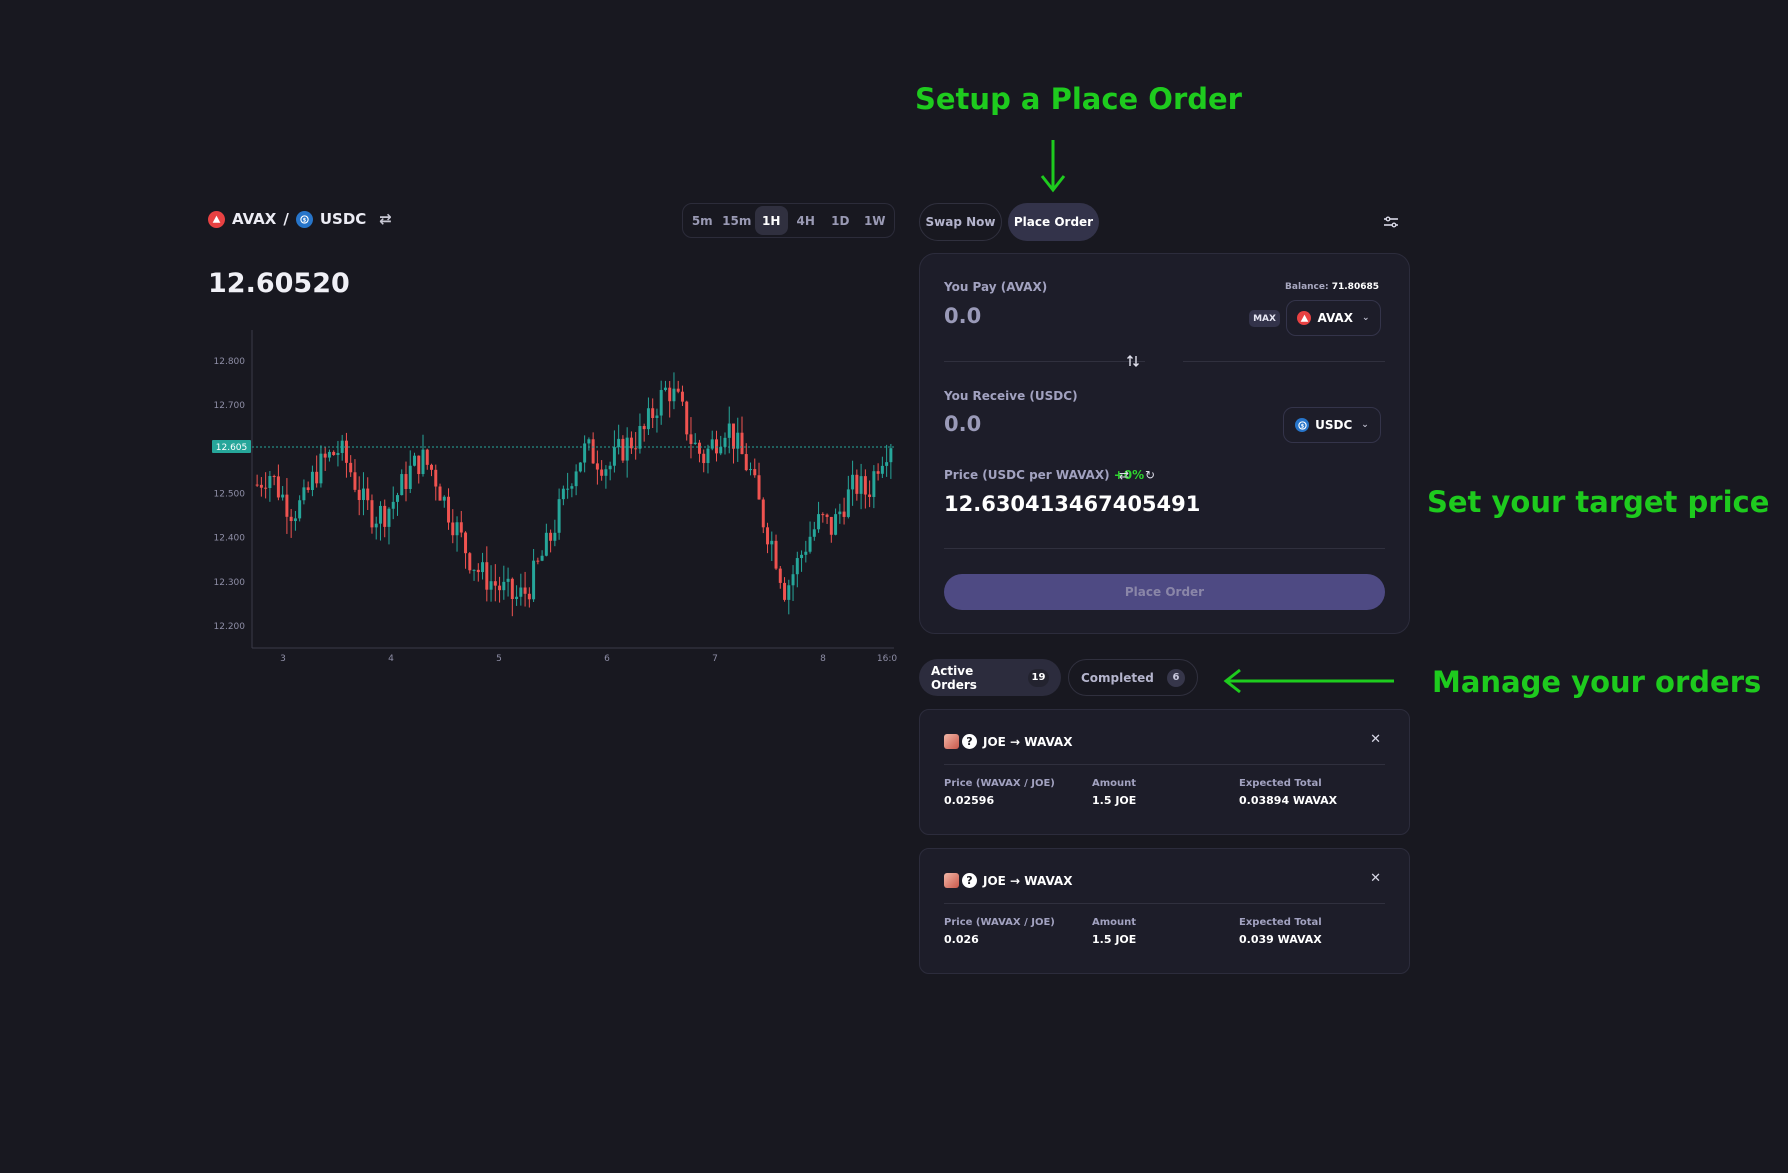 The height and width of the screenshot is (1173, 1788). I want to click on arrow-down-icon, so click(1053, 166).